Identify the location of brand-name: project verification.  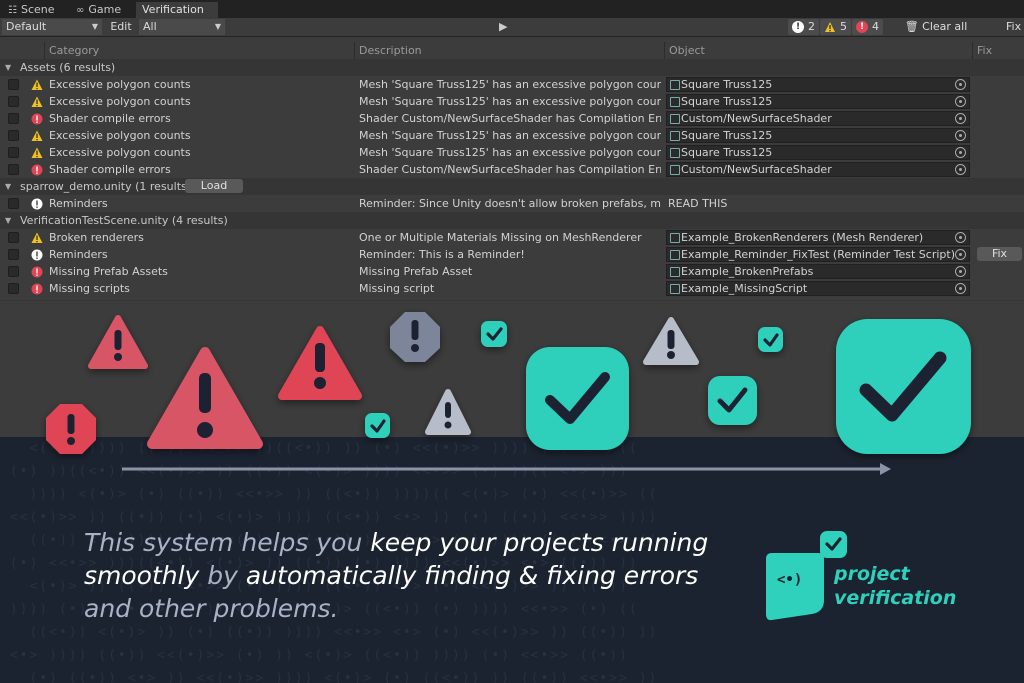
(895, 586).